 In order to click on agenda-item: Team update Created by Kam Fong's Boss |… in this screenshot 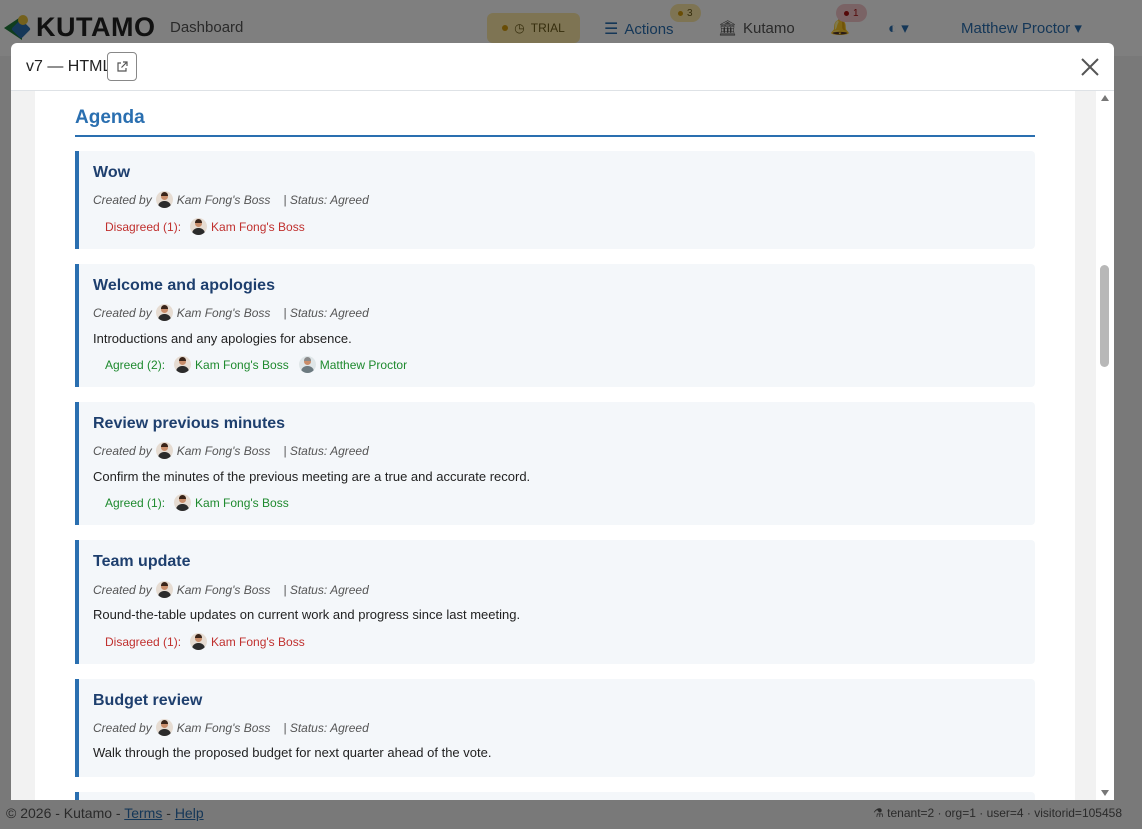, I will do `click(555, 602)`.